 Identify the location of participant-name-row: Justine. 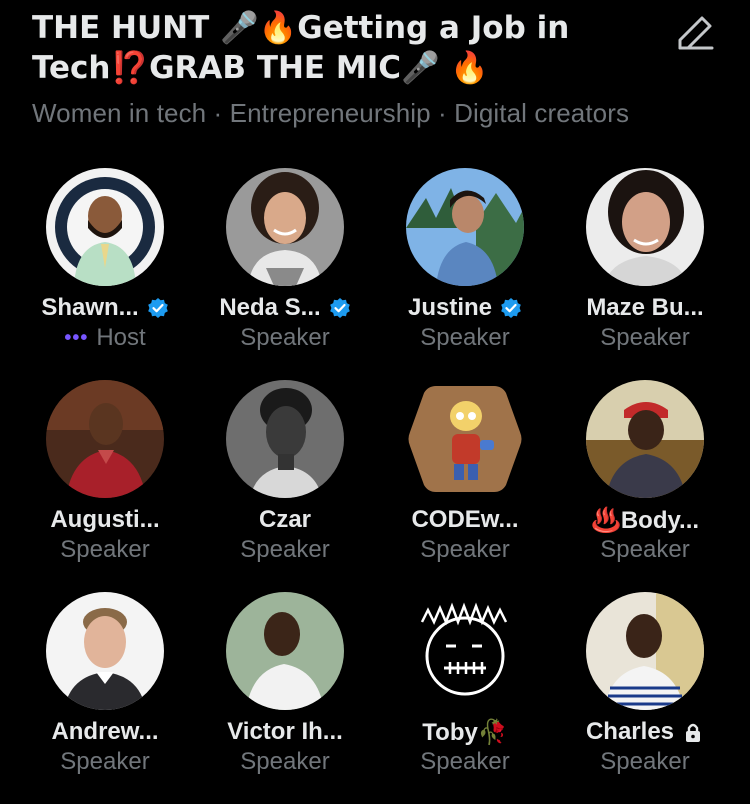
(465, 308).